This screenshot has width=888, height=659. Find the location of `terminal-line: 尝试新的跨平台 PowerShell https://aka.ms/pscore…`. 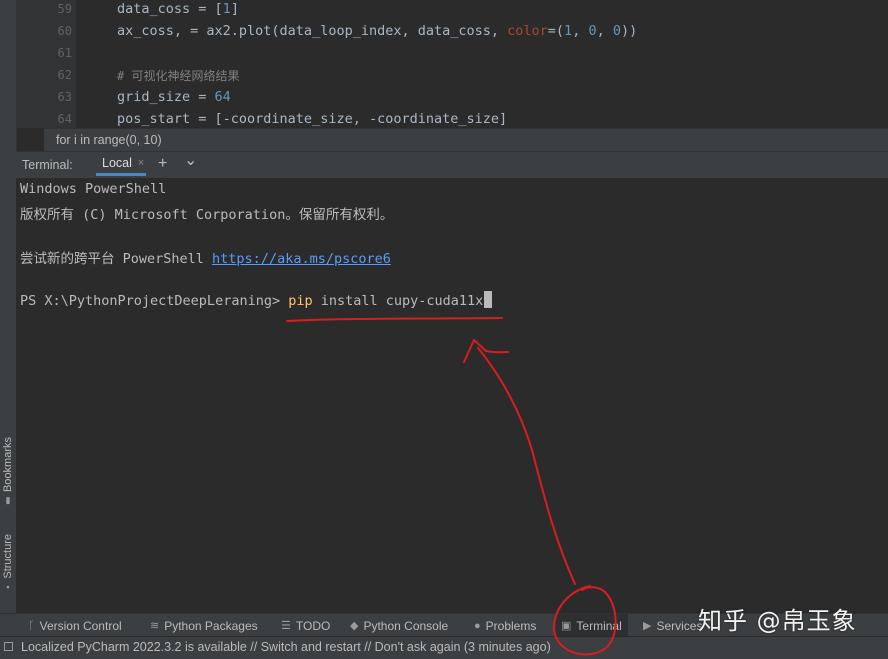

terminal-line: 尝试新的跨平台 PowerShell https://aka.ms/pscore… is located at coordinates (205, 259).